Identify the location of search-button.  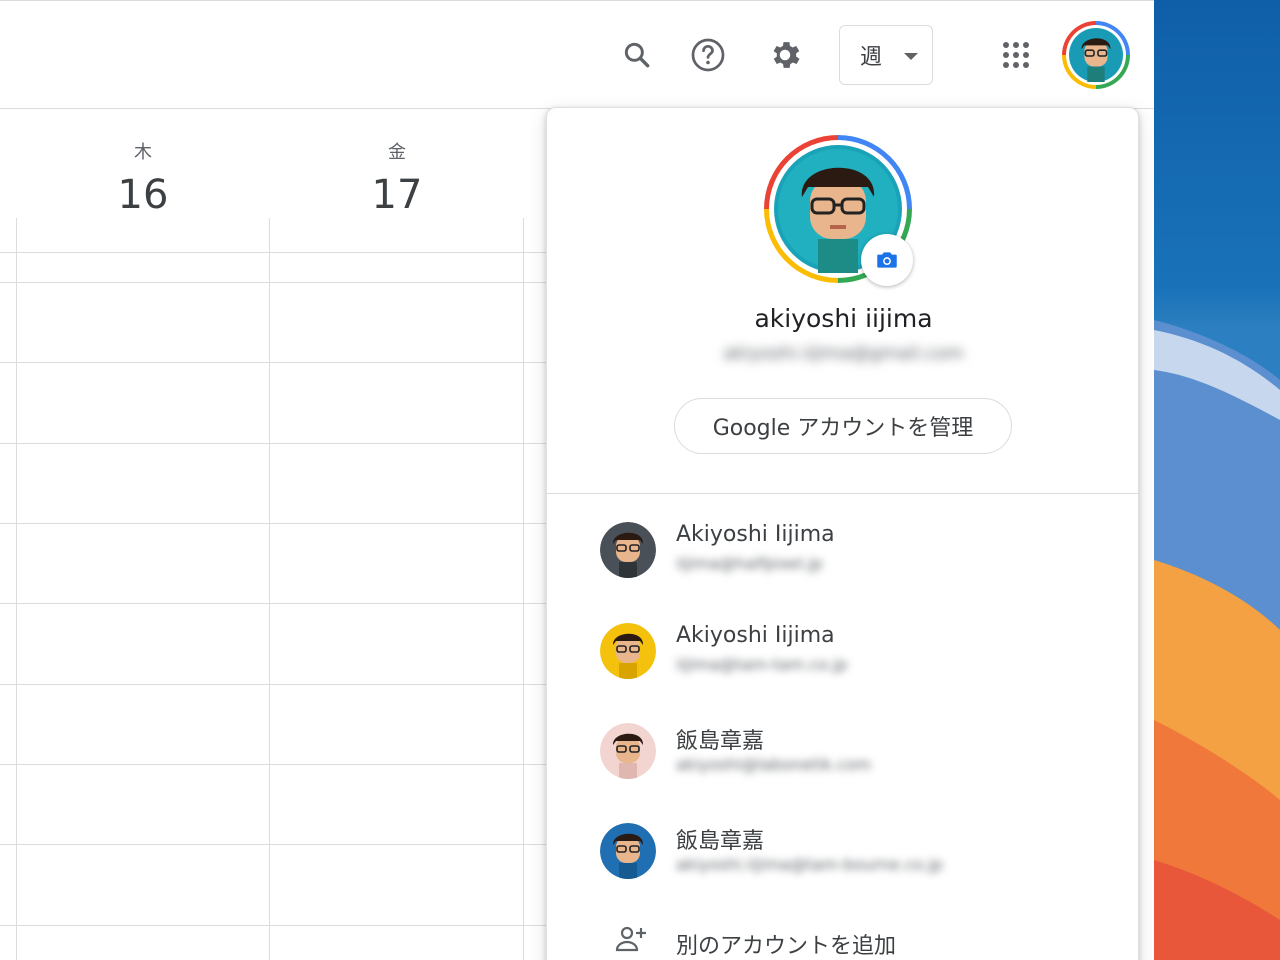
(637, 55).